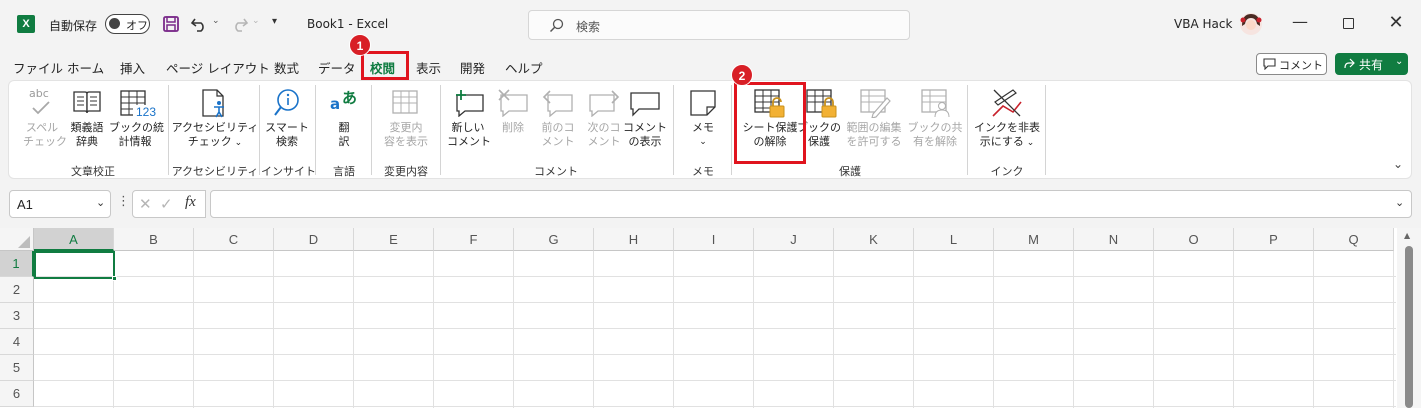 Image resolution: width=1421 pixels, height=408 pixels. Describe the element at coordinates (874, 239) in the screenshot. I see `column-header-K: K` at that location.